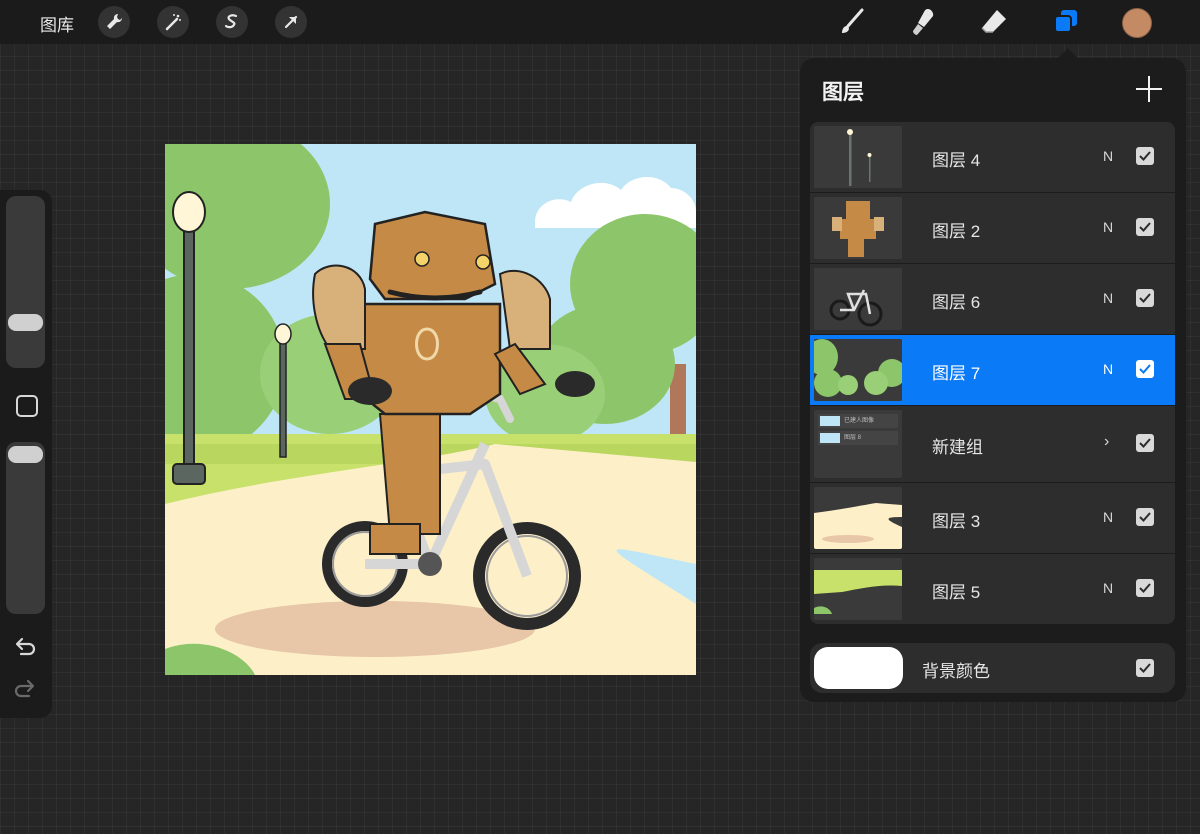  Describe the element at coordinates (992, 370) in the screenshot. I see `layer-row-selected: 图层 7 N` at that location.